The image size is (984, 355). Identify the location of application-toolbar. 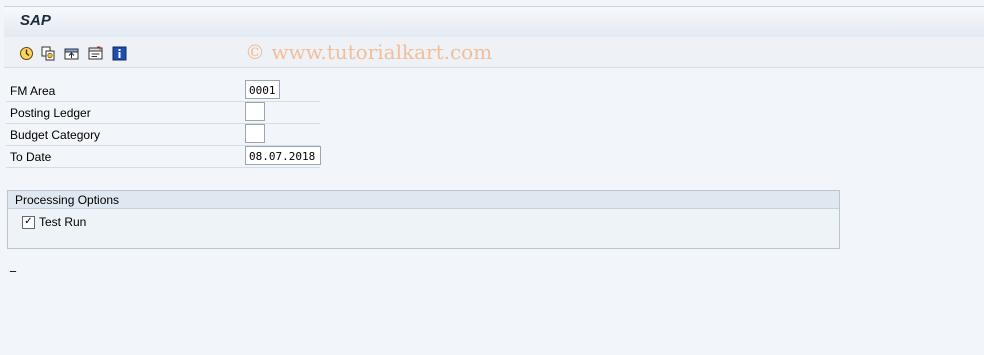
(494, 52).